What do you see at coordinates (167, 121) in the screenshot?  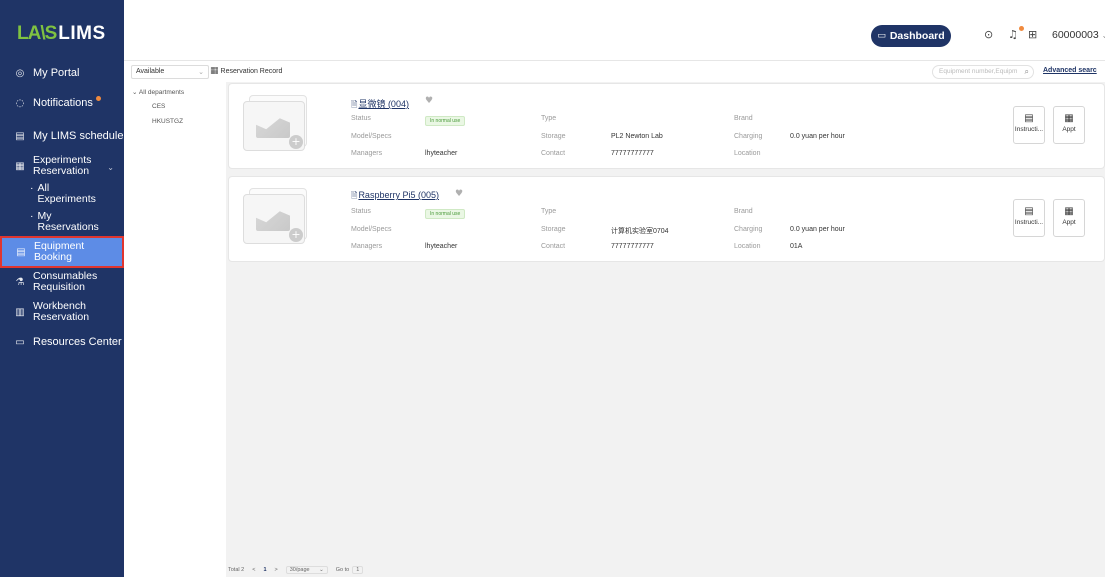 I see `tree-node: HKUSTGZ` at bounding box center [167, 121].